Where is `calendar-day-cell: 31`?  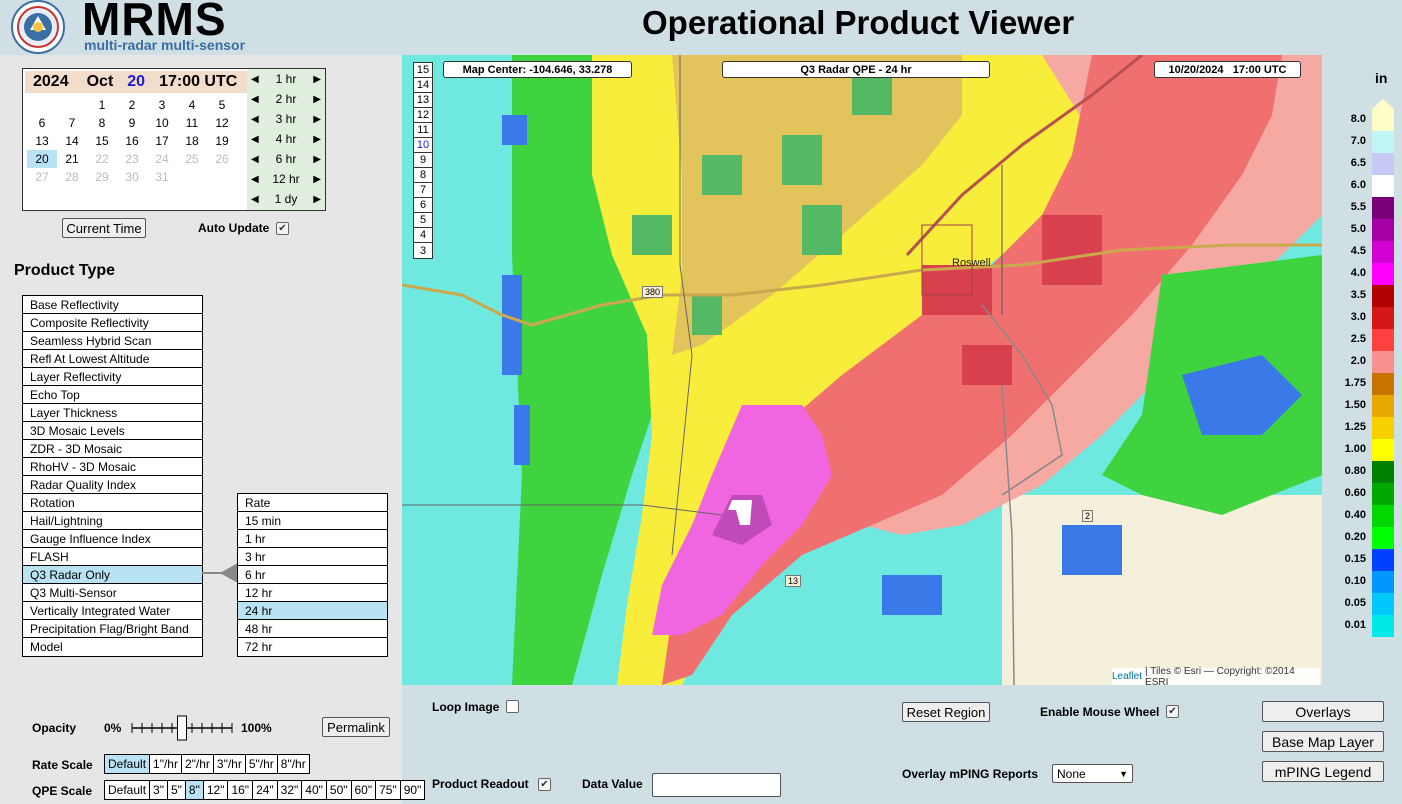 calendar-day-cell: 31 is located at coordinates (162, 177).